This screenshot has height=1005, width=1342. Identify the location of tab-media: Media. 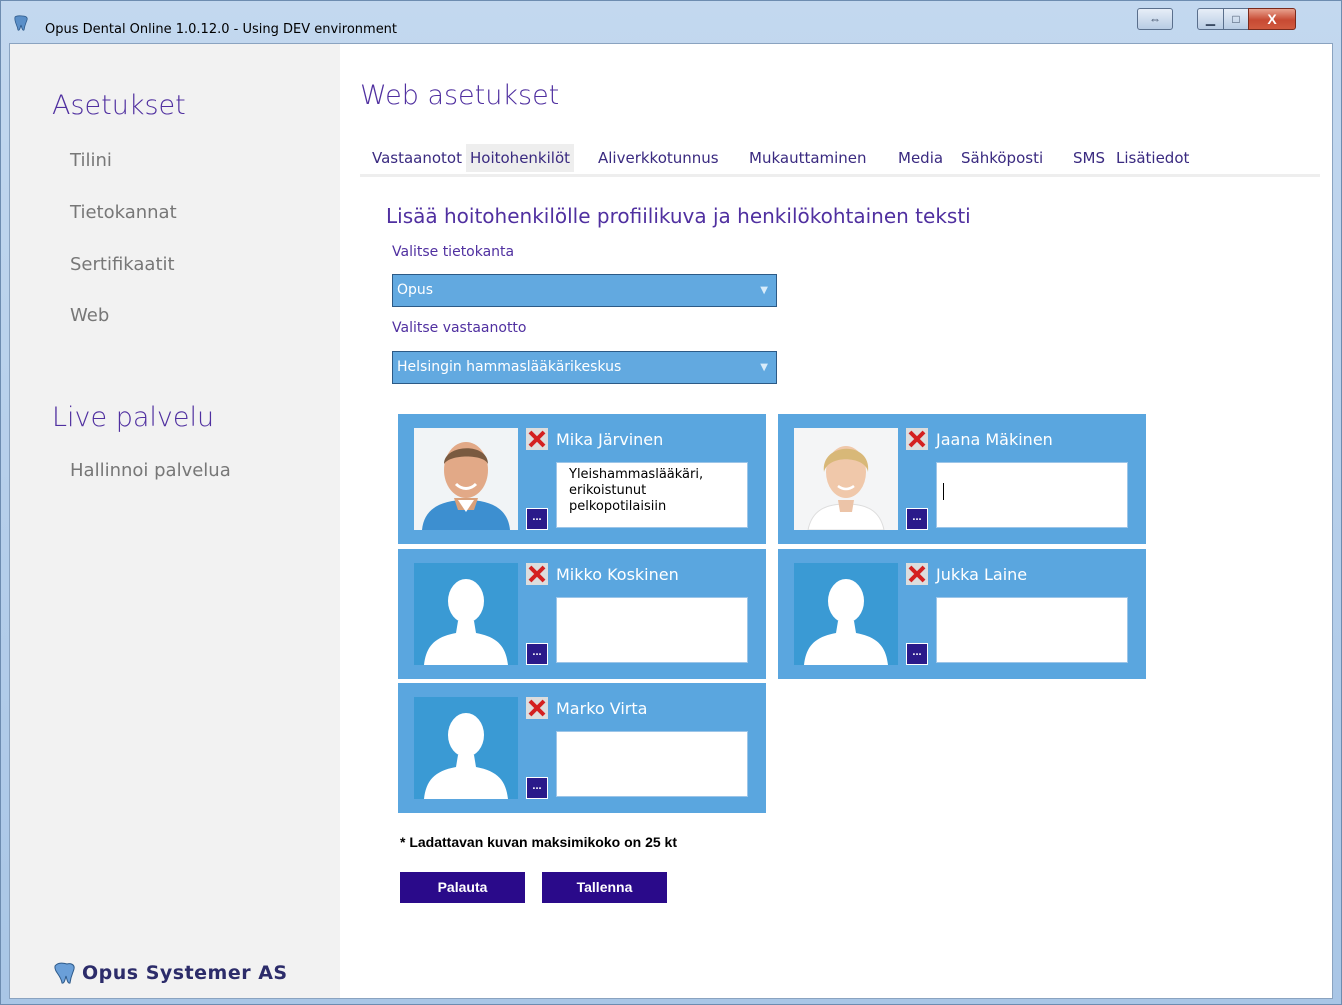
(920, 158).